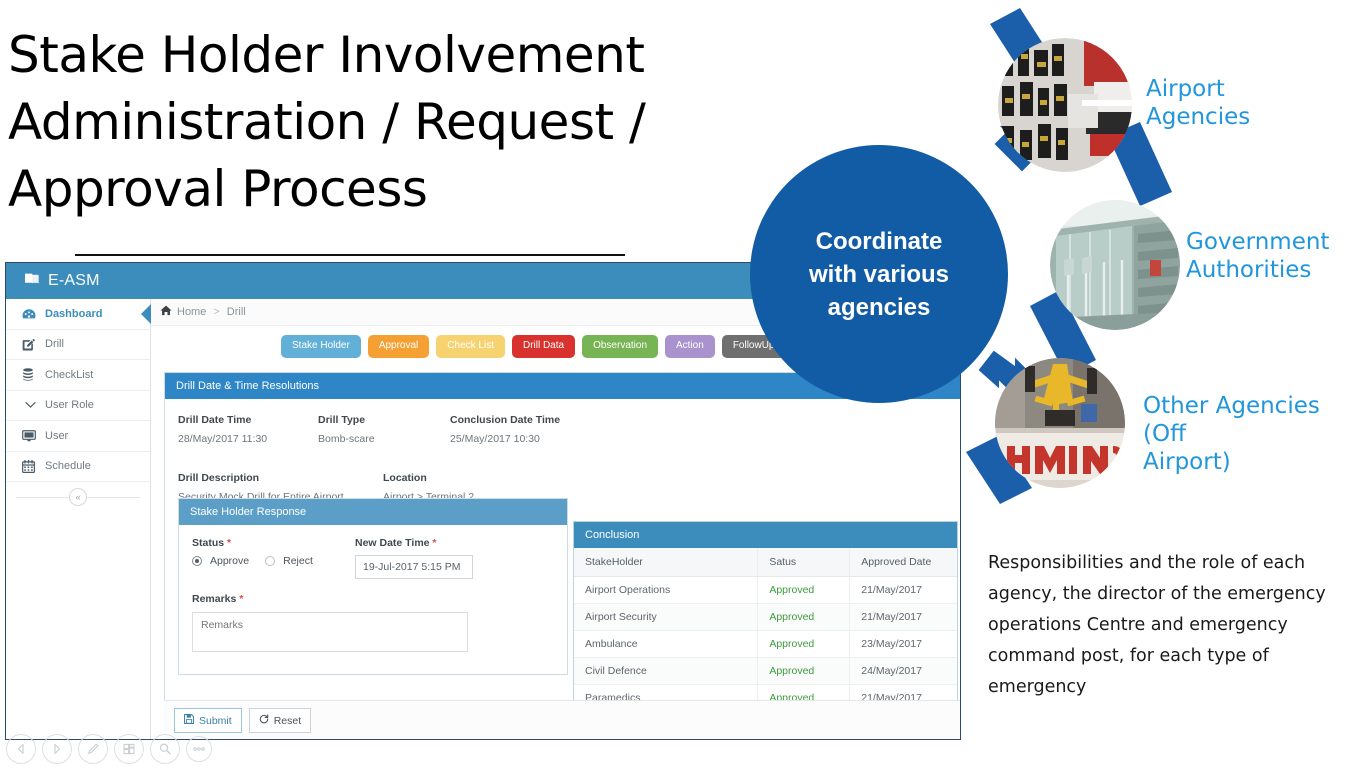 The width and height of the screenshot is (1366, 768). What do you see at coordinates (666, 562) in the screenshot?
I see `column-header-stakeholder: StakeHolder` at bounding box center [666, 562].